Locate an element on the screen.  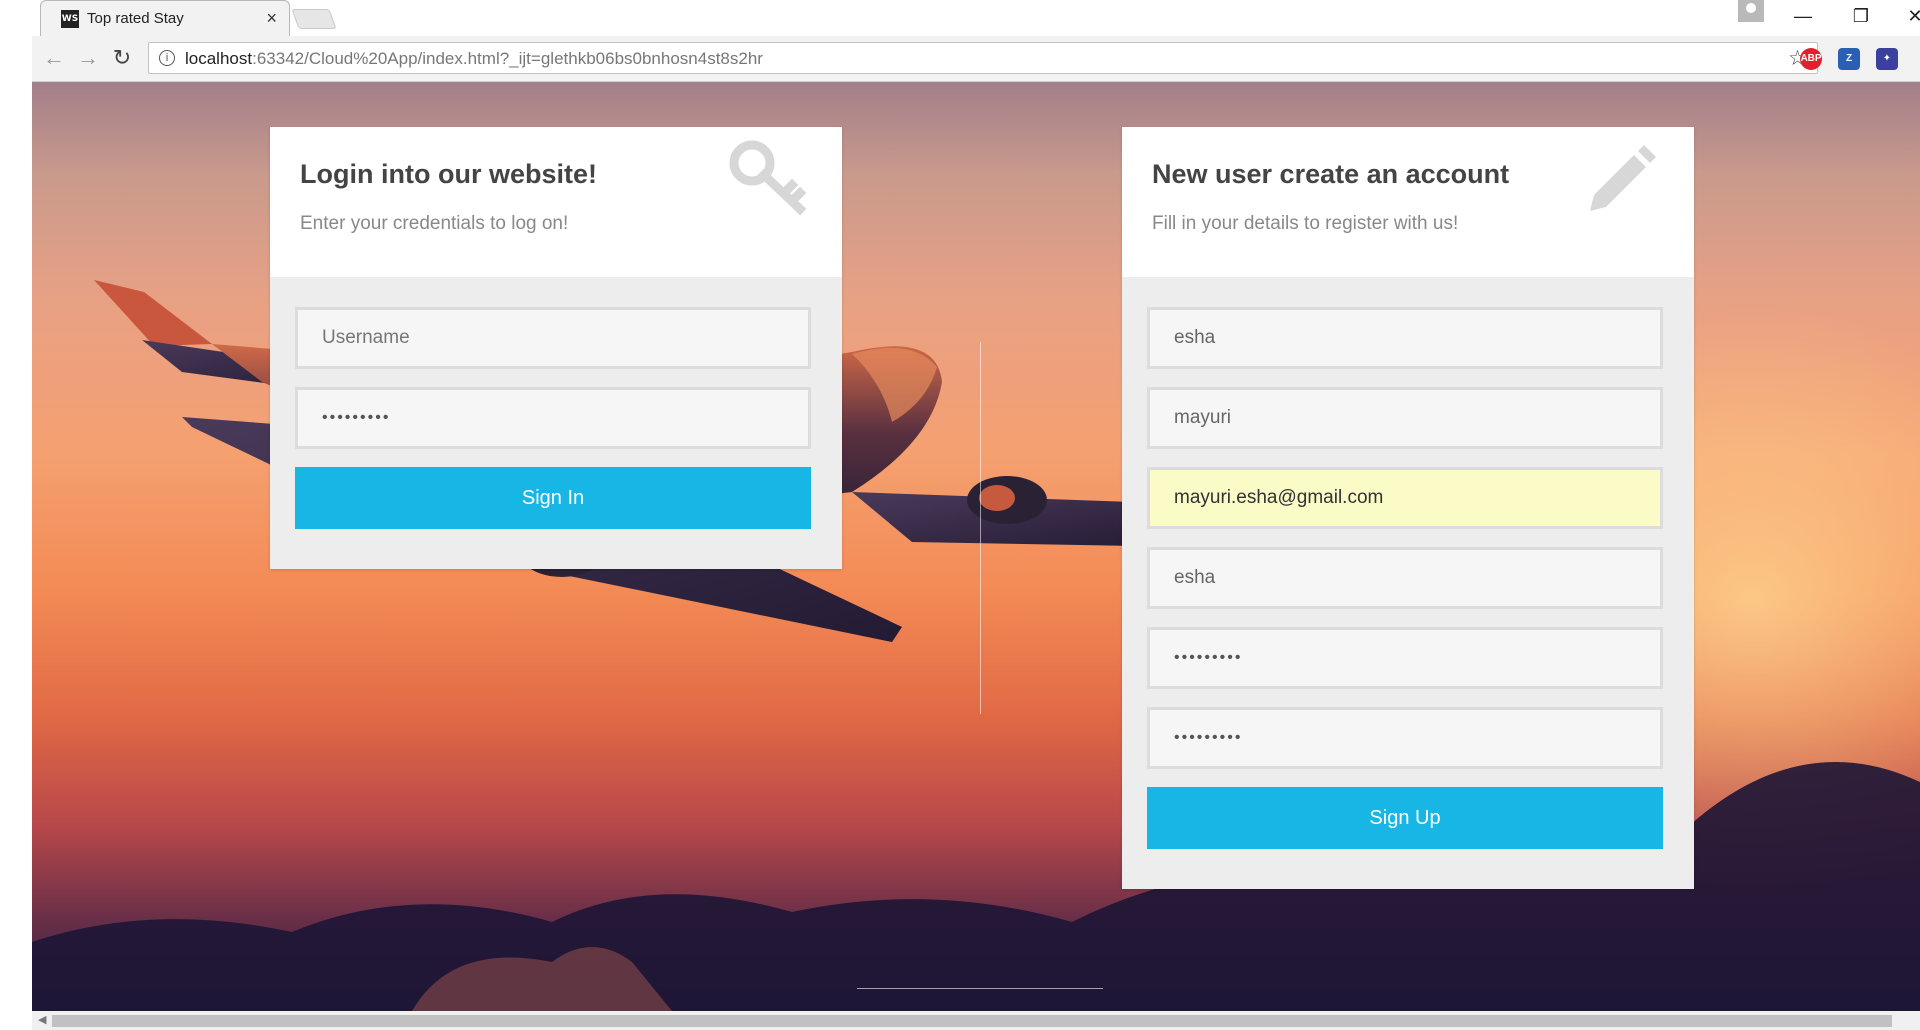
divider-line-bottom is located at coordinates (980, 988).